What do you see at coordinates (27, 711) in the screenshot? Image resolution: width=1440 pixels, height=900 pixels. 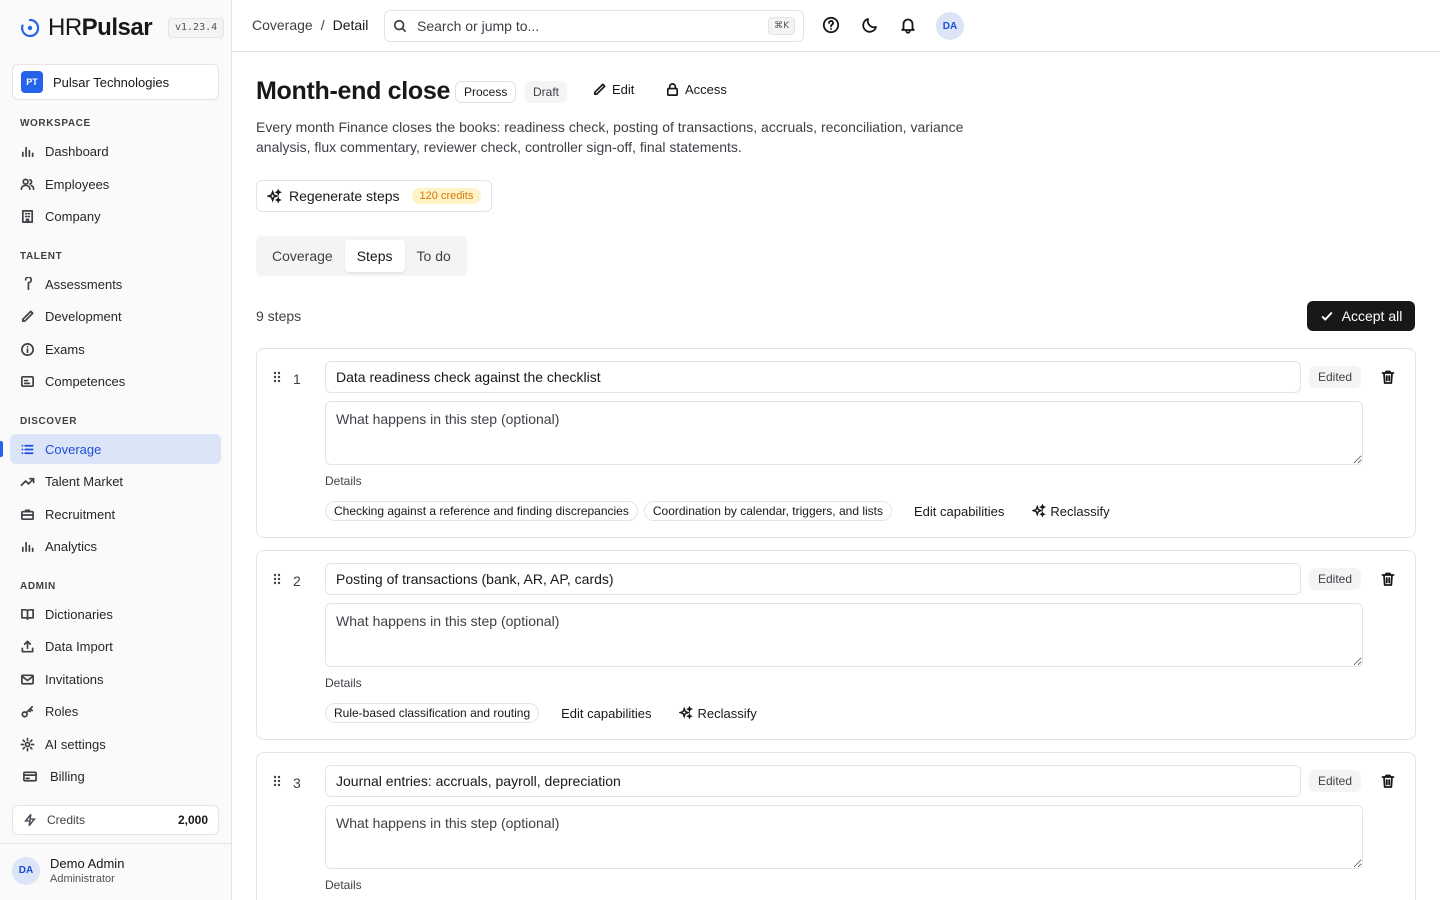 I see `key-icon` at bounding box center [27, 711].